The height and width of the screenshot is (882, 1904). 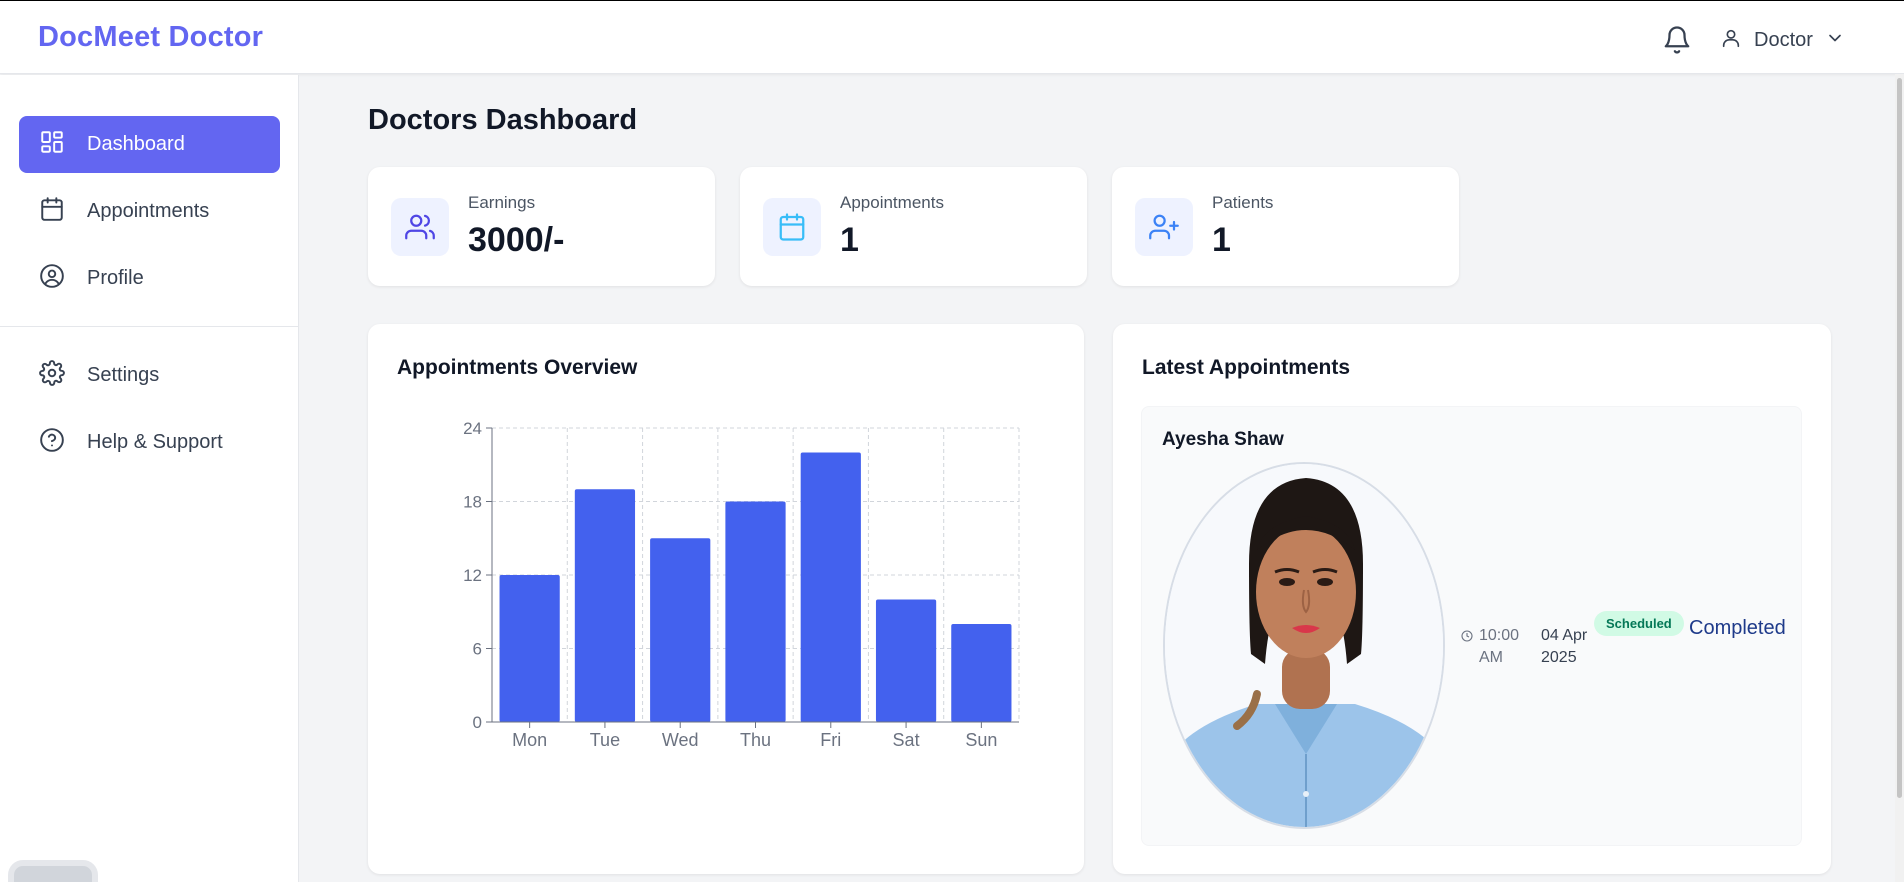 I want to click on stat-label: Patients, so click(x=1243, y=202).